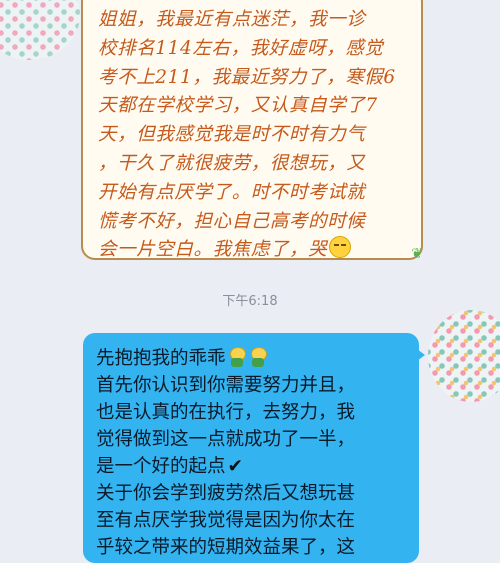  I want to click on polka-dot-avatar-left, so click(40, 30).